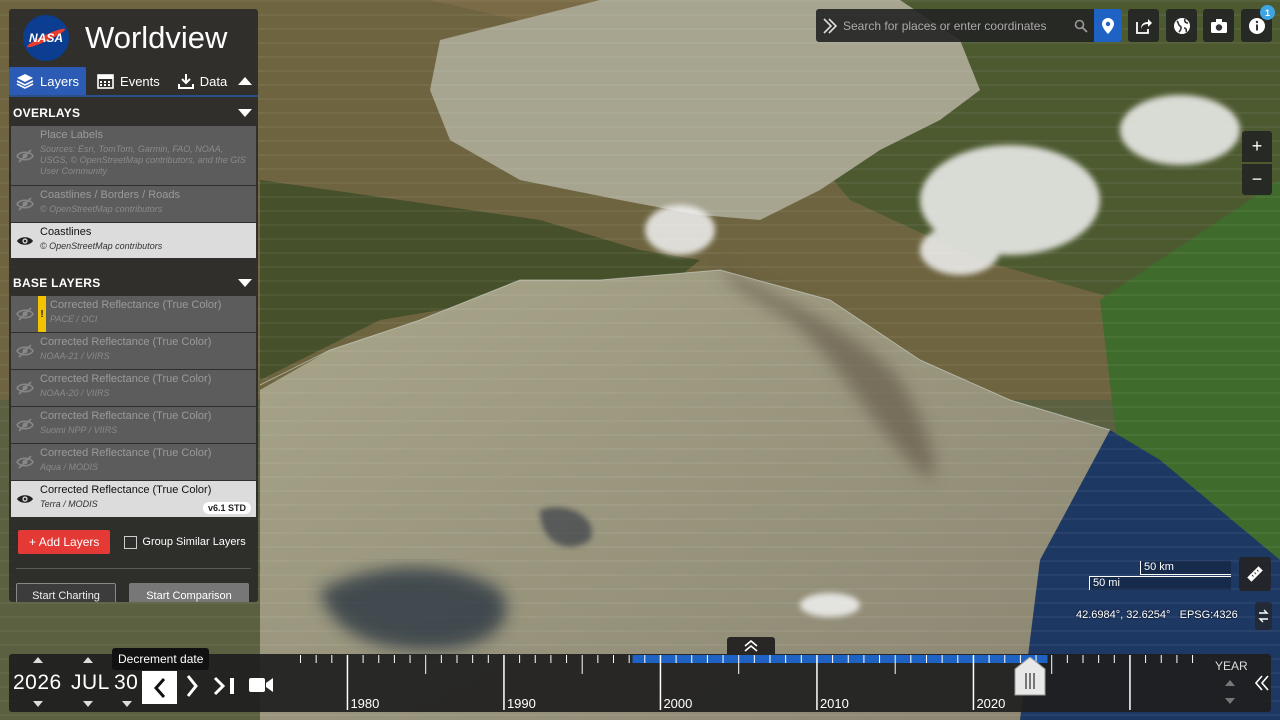 The width and height of the screenshot is (1280, 720). I want to click on snapshot-button, so click(1218, 25).